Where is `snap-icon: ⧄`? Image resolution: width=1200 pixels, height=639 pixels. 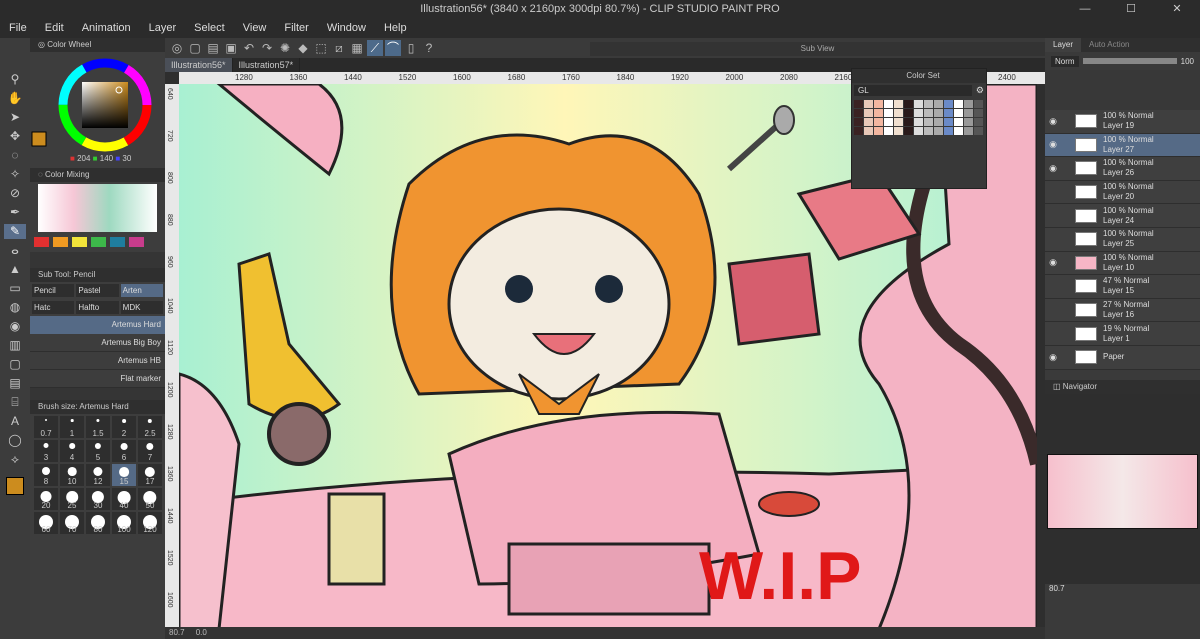 snap-icon: ⧄ is located at coordinates (339, 48).